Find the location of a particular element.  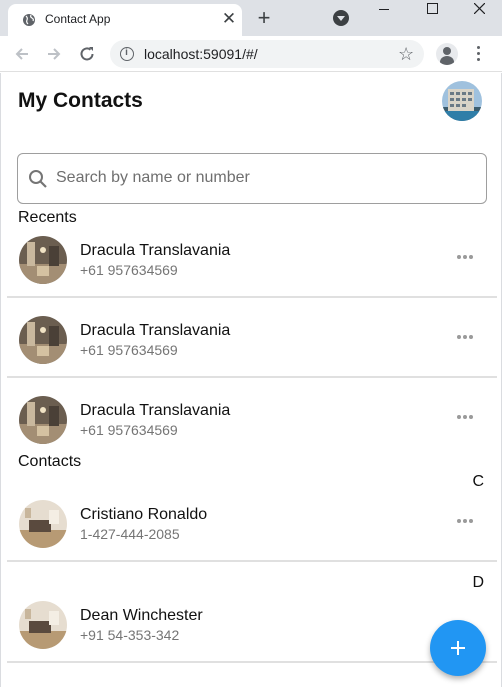

contact-row: Dean Winchester +91 54-353-342 is located at coordinates (252, 629).